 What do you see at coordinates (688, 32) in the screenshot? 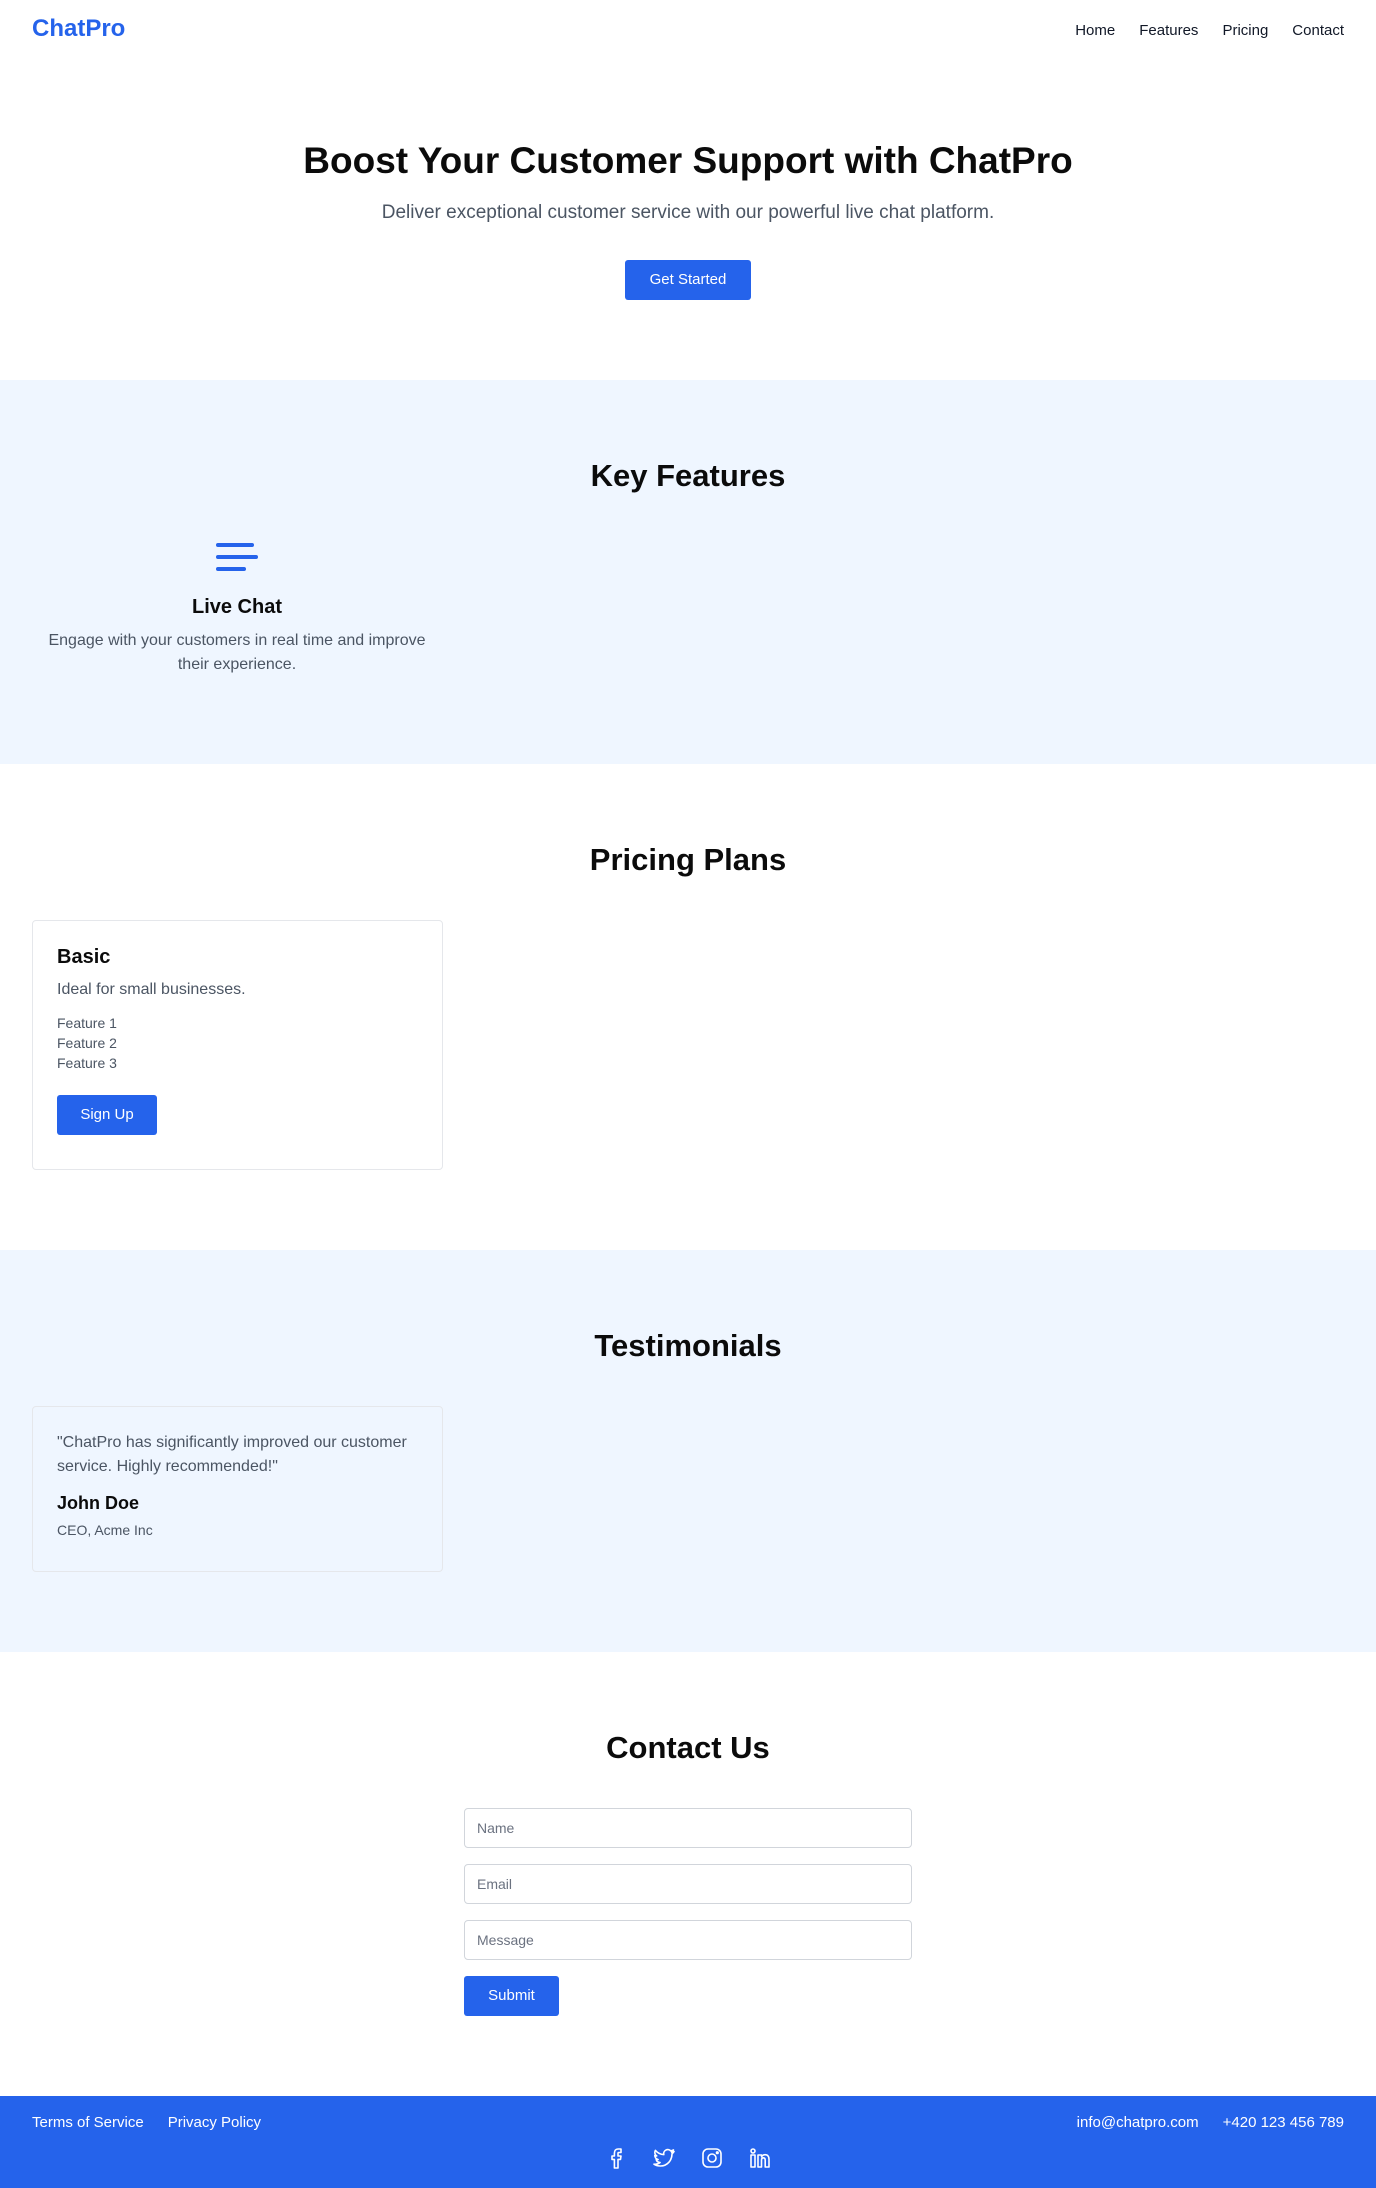
I see `site-header: ChatPro Home Features Pricing Contact` at bounding box center [688, 32].